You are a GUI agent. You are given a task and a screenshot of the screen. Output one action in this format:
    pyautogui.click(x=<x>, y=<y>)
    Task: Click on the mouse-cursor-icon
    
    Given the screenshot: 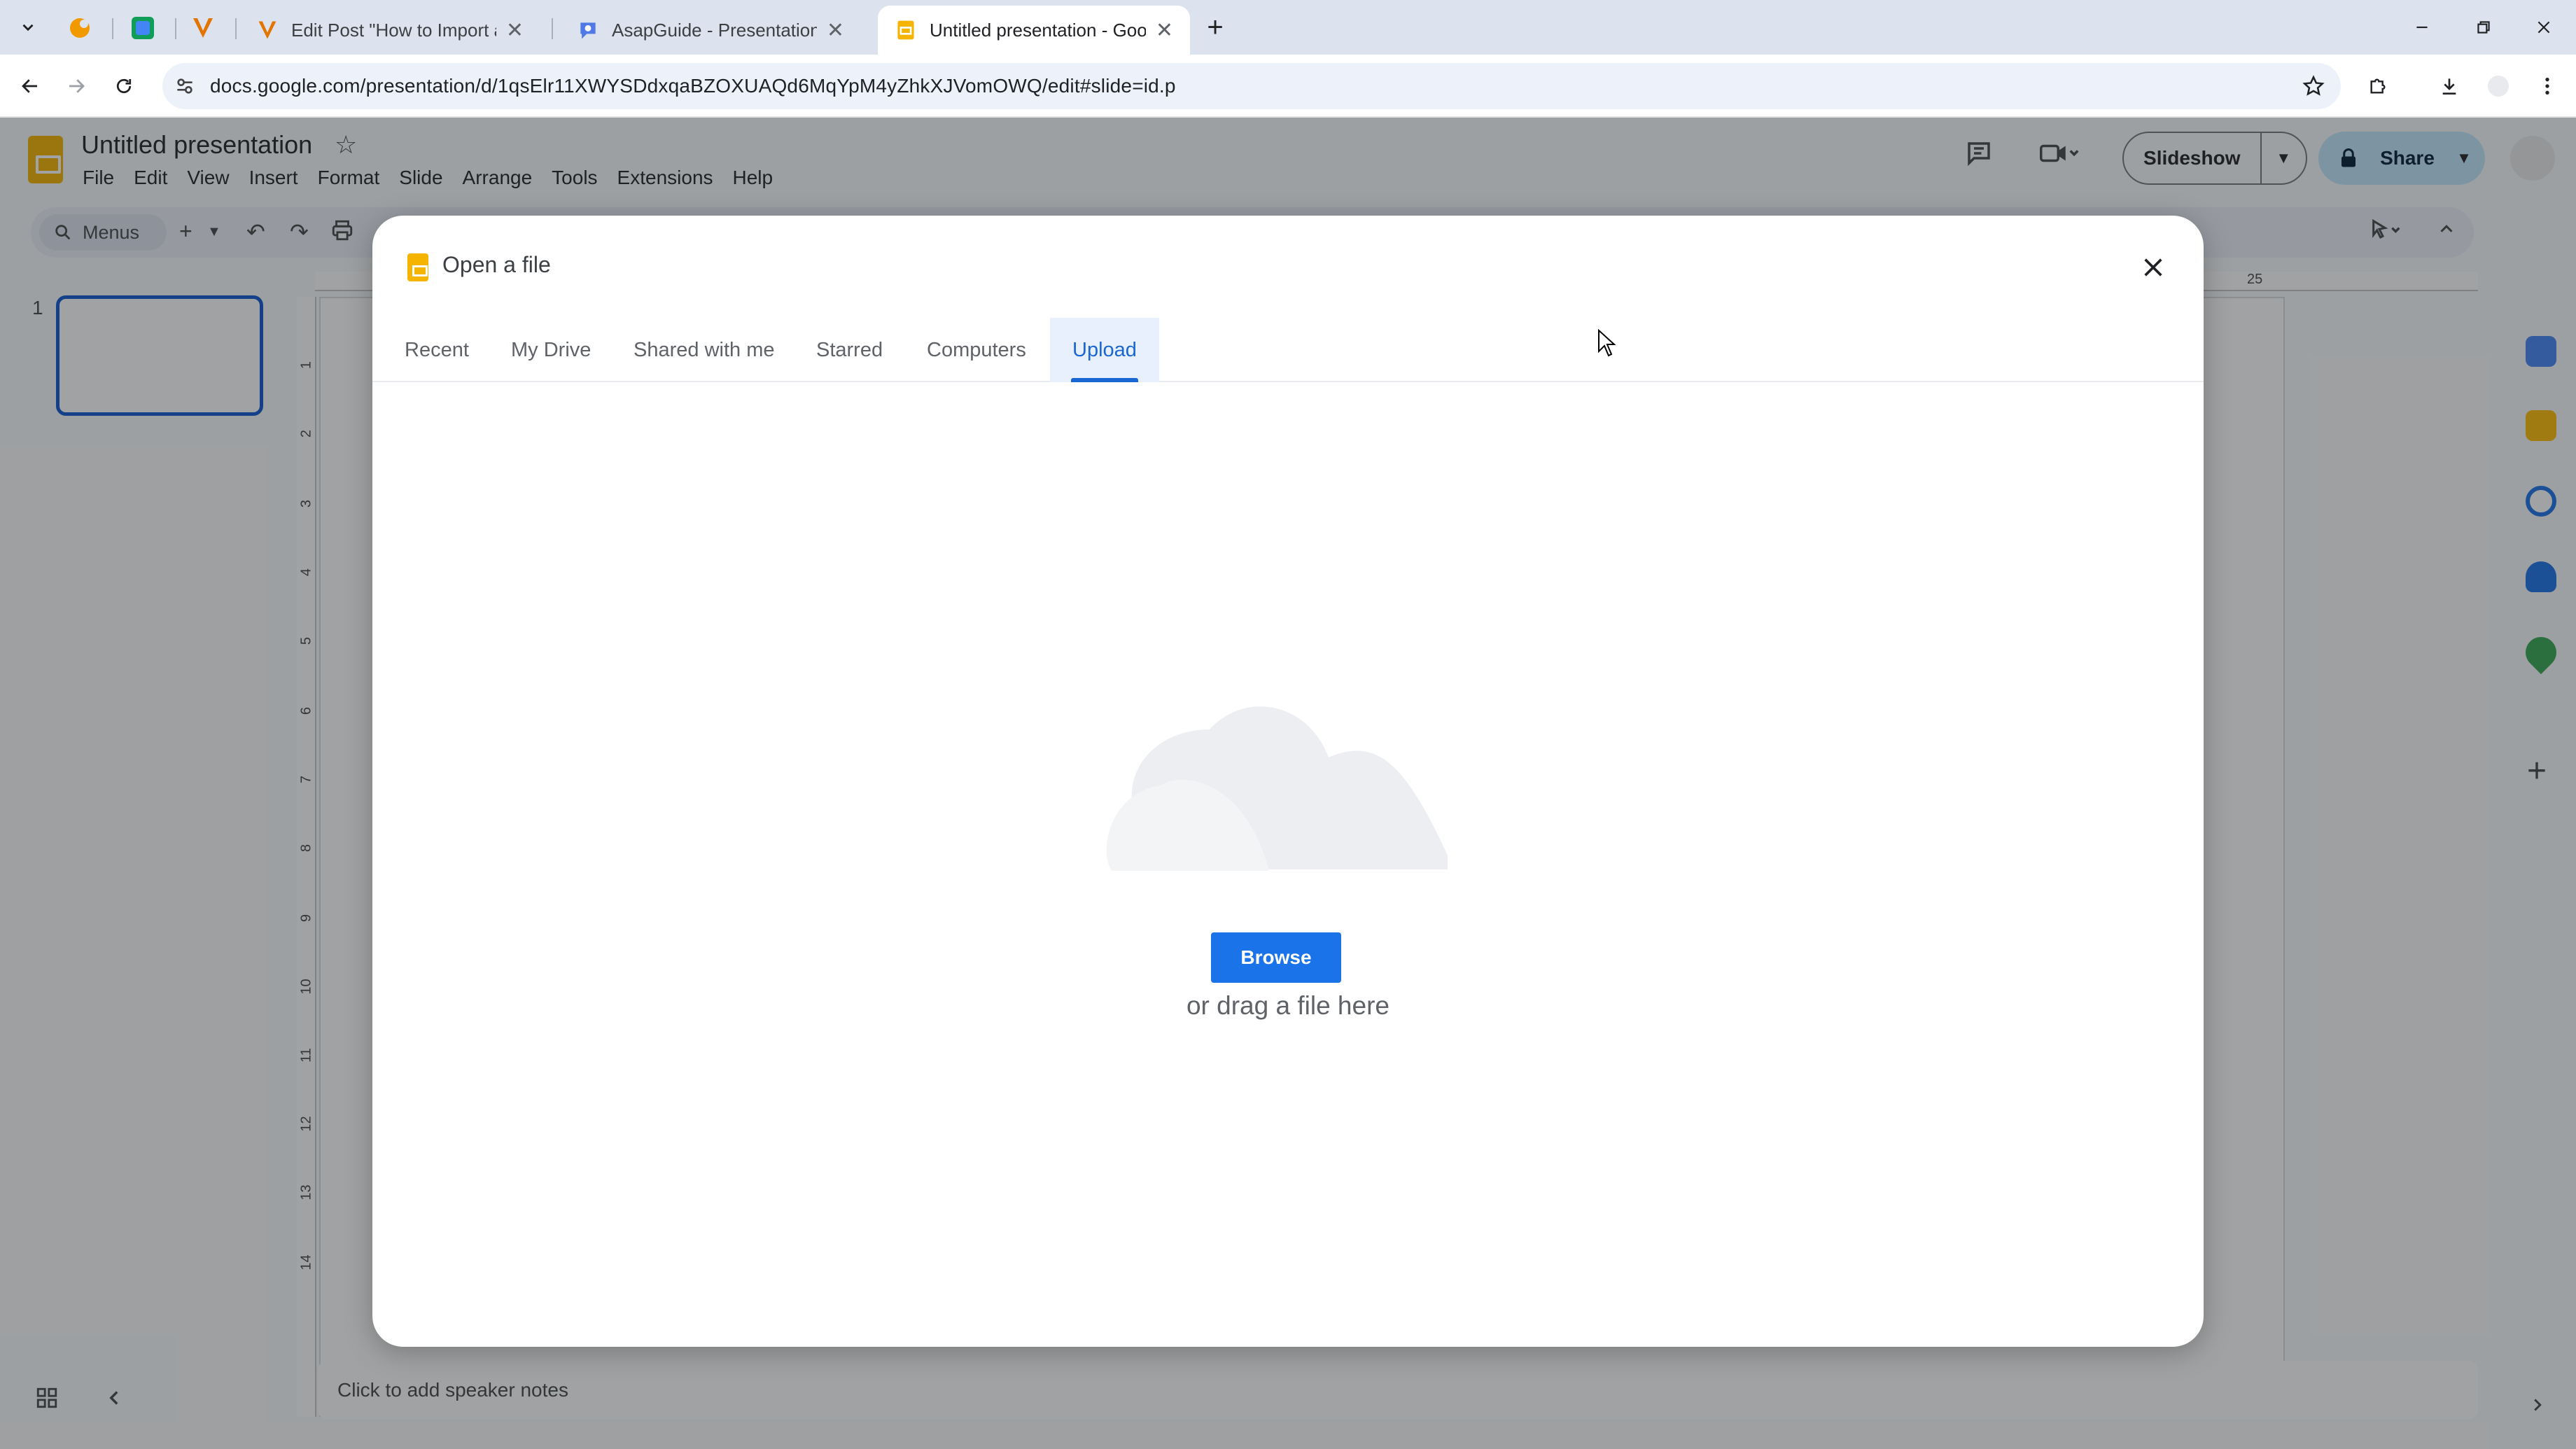 What is the action you would take?
    pyautogui.click(x=1607, y=343)
    